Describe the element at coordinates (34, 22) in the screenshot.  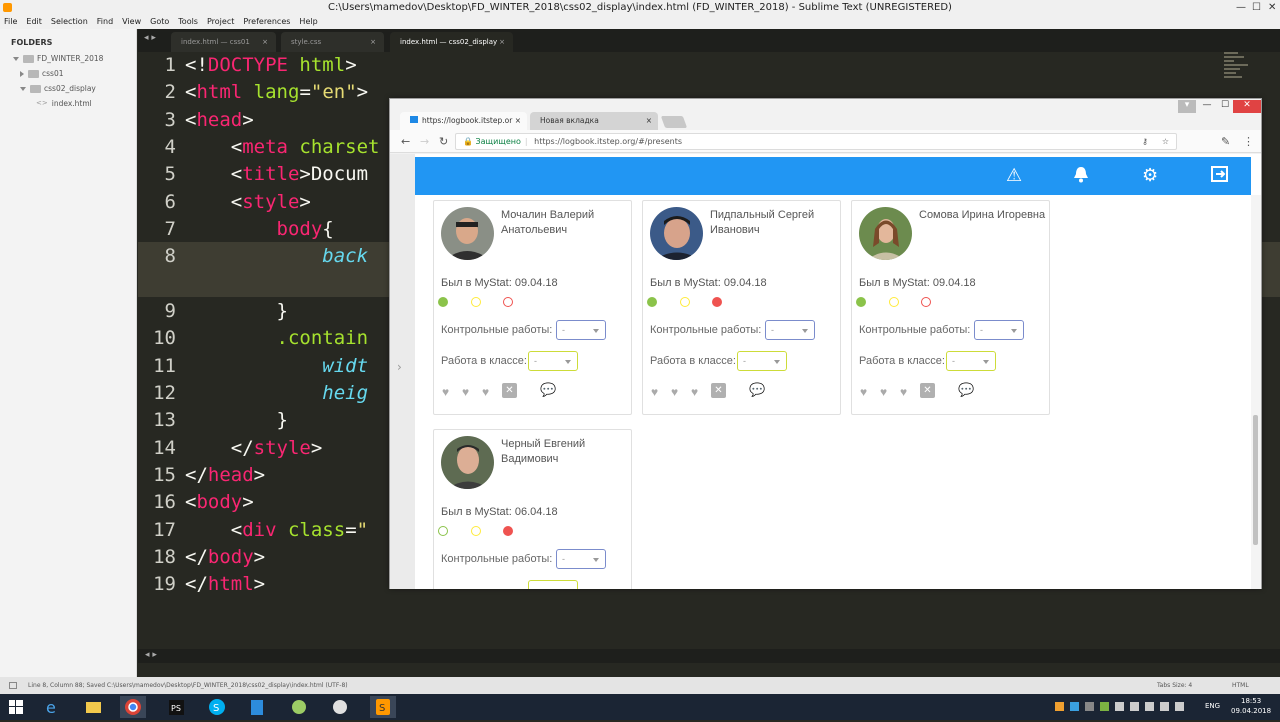
I see `menu-edit: Edit` at that location.